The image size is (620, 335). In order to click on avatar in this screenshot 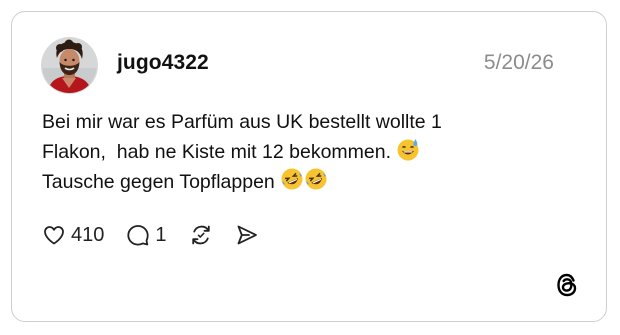, I will do `click(69, 65)`.